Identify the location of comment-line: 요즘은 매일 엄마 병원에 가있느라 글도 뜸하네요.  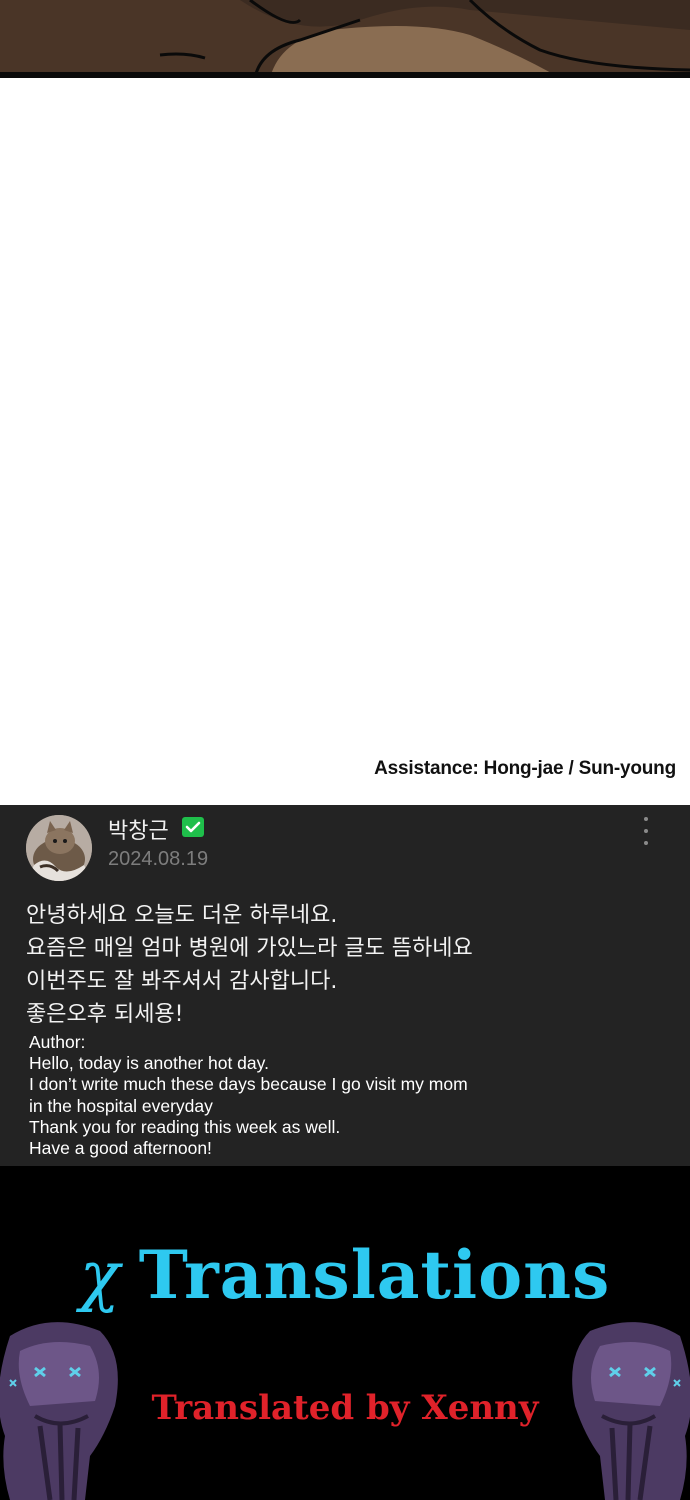
(249, 948).